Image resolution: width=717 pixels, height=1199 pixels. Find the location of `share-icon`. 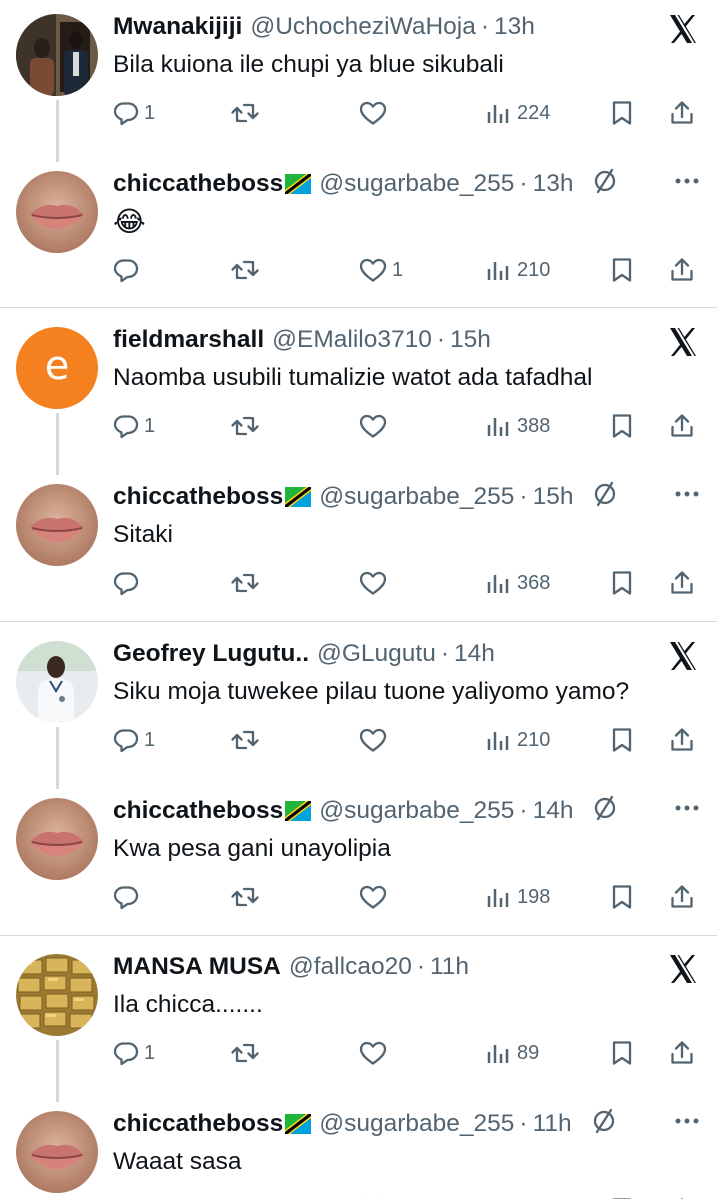

share-icon is located at coordinates (682, 1052).